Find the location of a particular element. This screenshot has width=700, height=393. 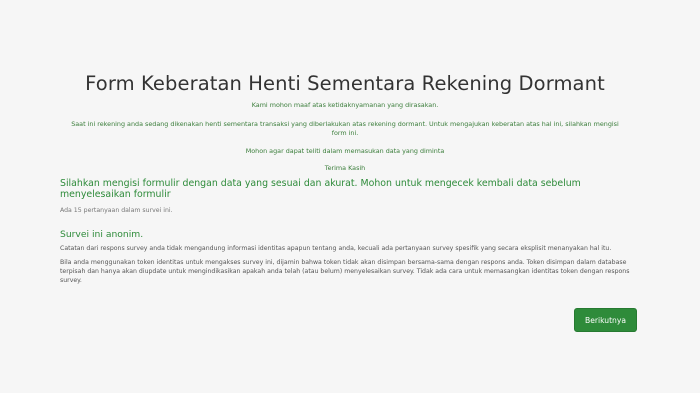

welcome-thanks: Terima Kasih is located at coordinates (345, 168).